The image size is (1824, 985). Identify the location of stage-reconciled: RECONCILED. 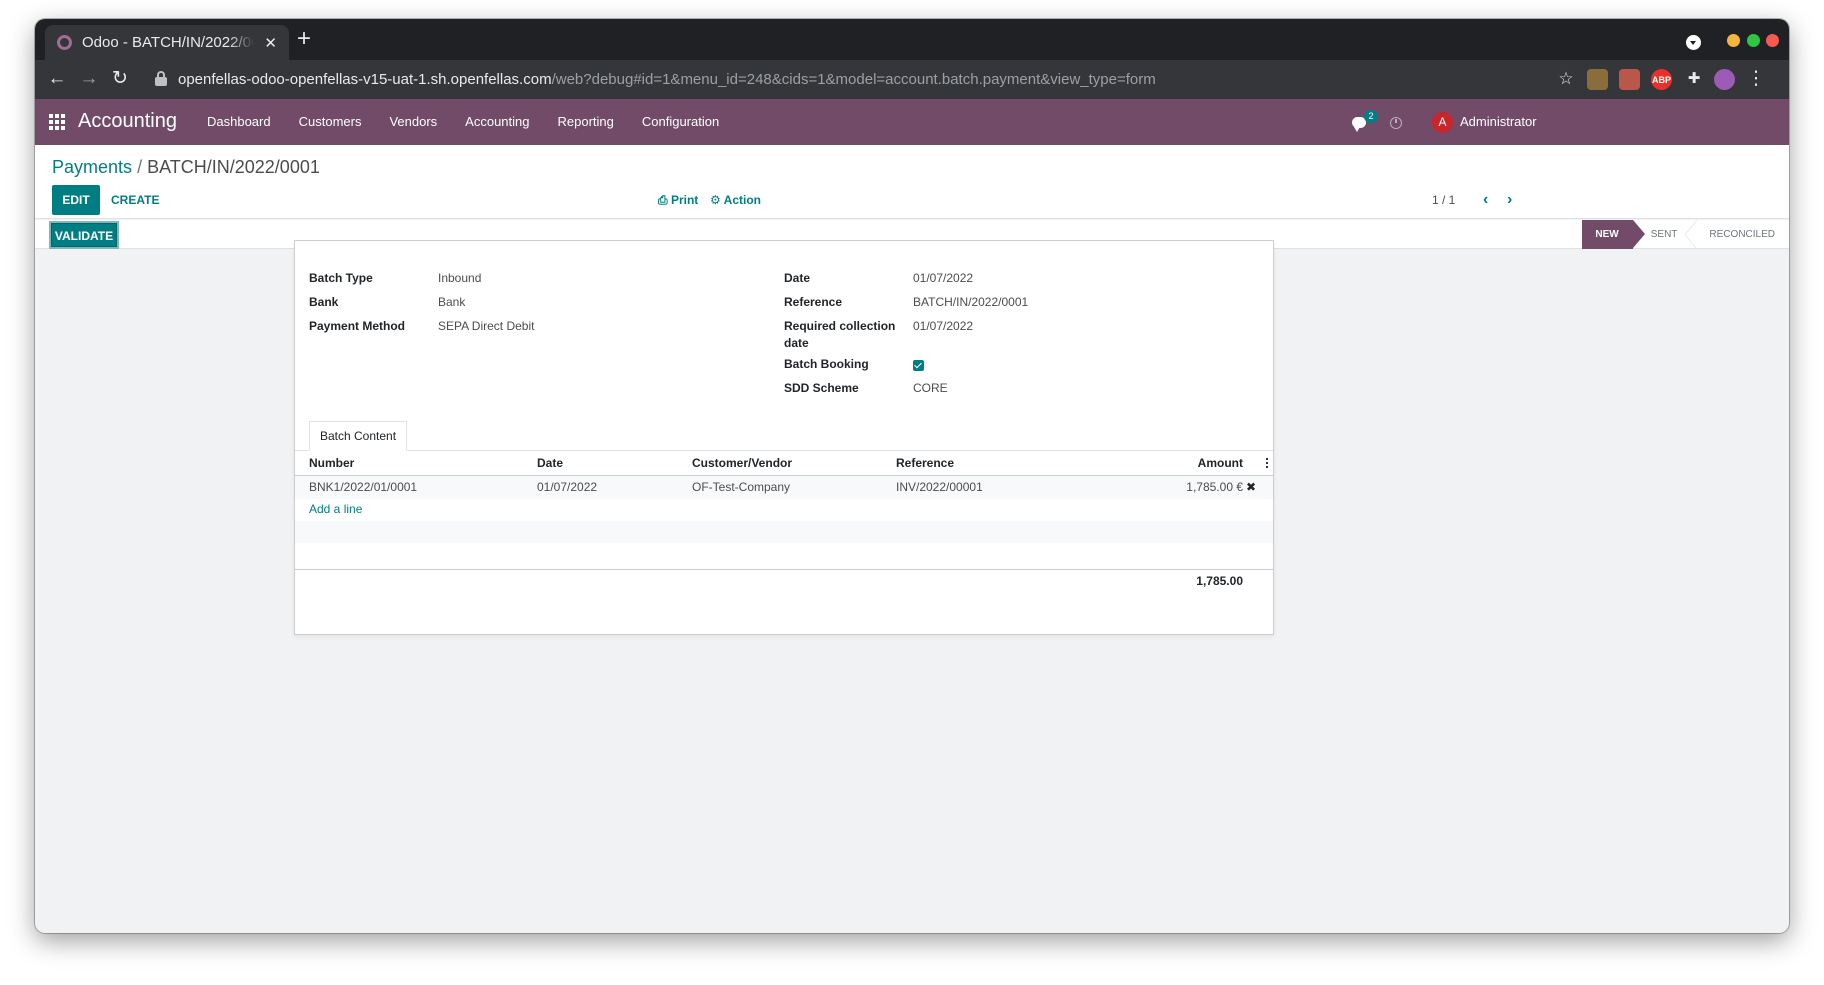
(1740, 234).